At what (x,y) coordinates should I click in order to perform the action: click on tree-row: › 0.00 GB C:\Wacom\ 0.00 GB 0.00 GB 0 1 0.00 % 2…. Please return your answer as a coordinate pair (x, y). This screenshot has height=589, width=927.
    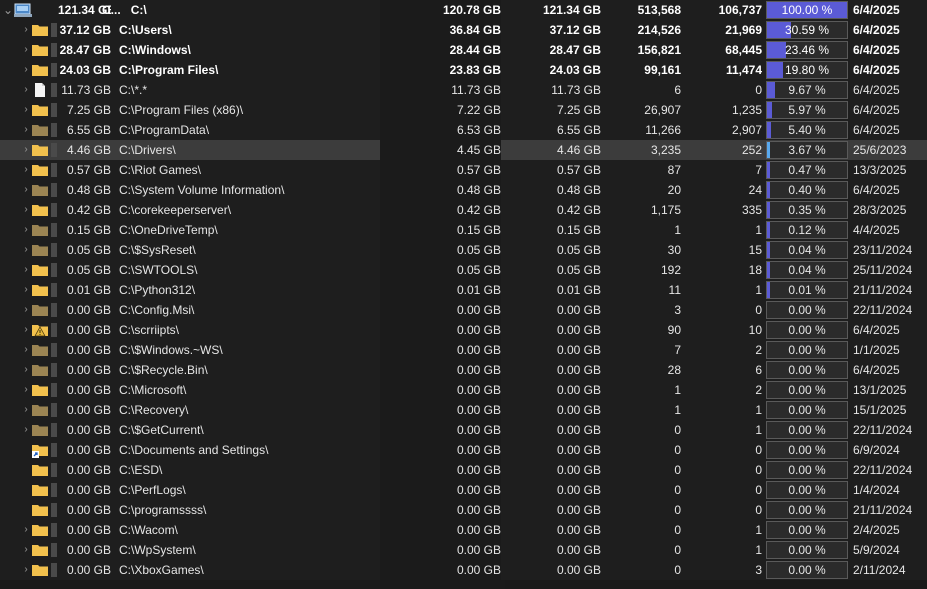
    Looking at the image, I should click on (463, 530).